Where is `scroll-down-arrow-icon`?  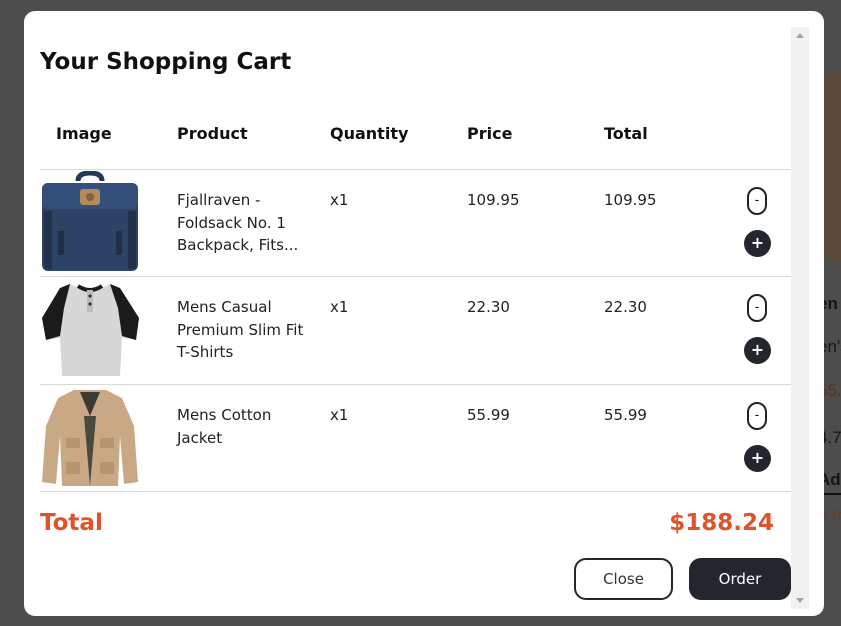 scroll-down-arrow-icon is located at coordinates (800, 600).